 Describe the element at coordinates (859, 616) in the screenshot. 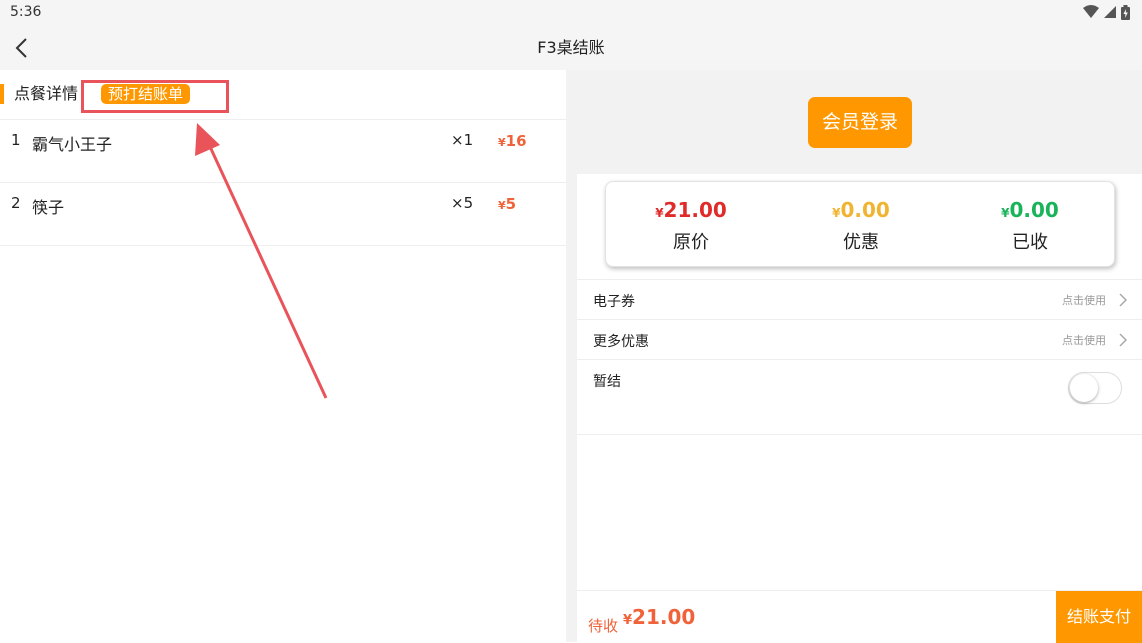

I see `checkout-bottom-bar: 待收 ¥21.00 结账支付` at that location.